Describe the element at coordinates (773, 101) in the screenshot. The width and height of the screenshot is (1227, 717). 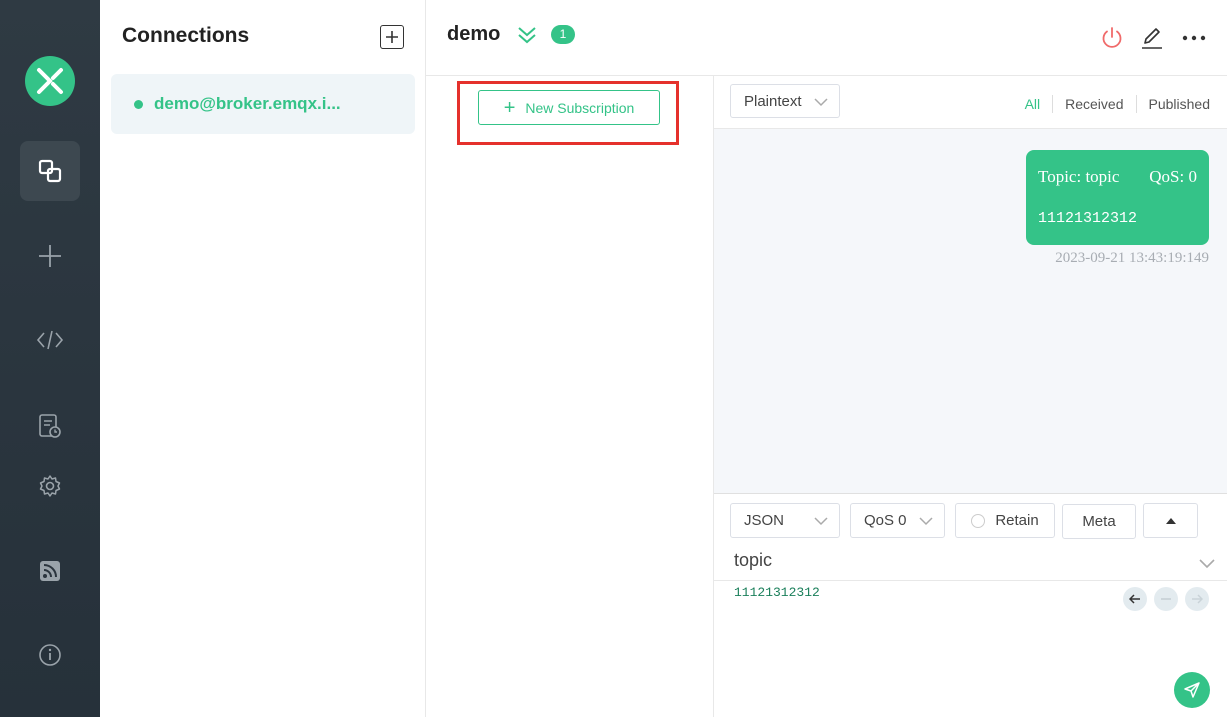
I see `payload-format-value: Plaintext` at that location.